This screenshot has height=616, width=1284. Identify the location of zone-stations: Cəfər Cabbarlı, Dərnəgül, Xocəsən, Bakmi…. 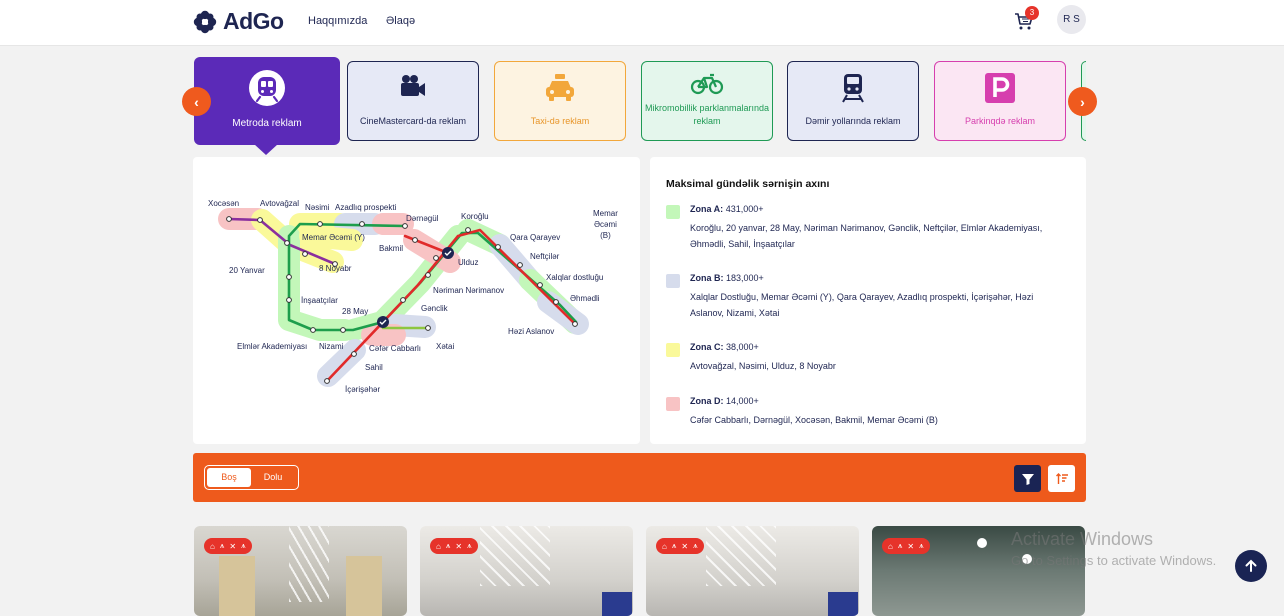
(814, 420).